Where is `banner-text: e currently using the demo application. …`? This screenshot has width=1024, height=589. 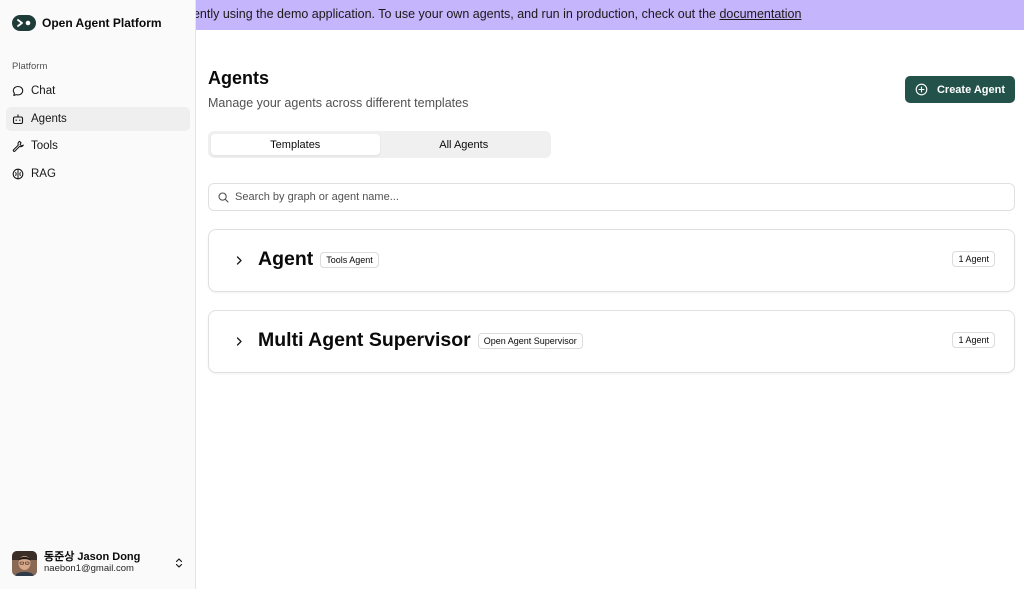 banner-text: e currently using the demo application. … is located at coordinates (498, 14).